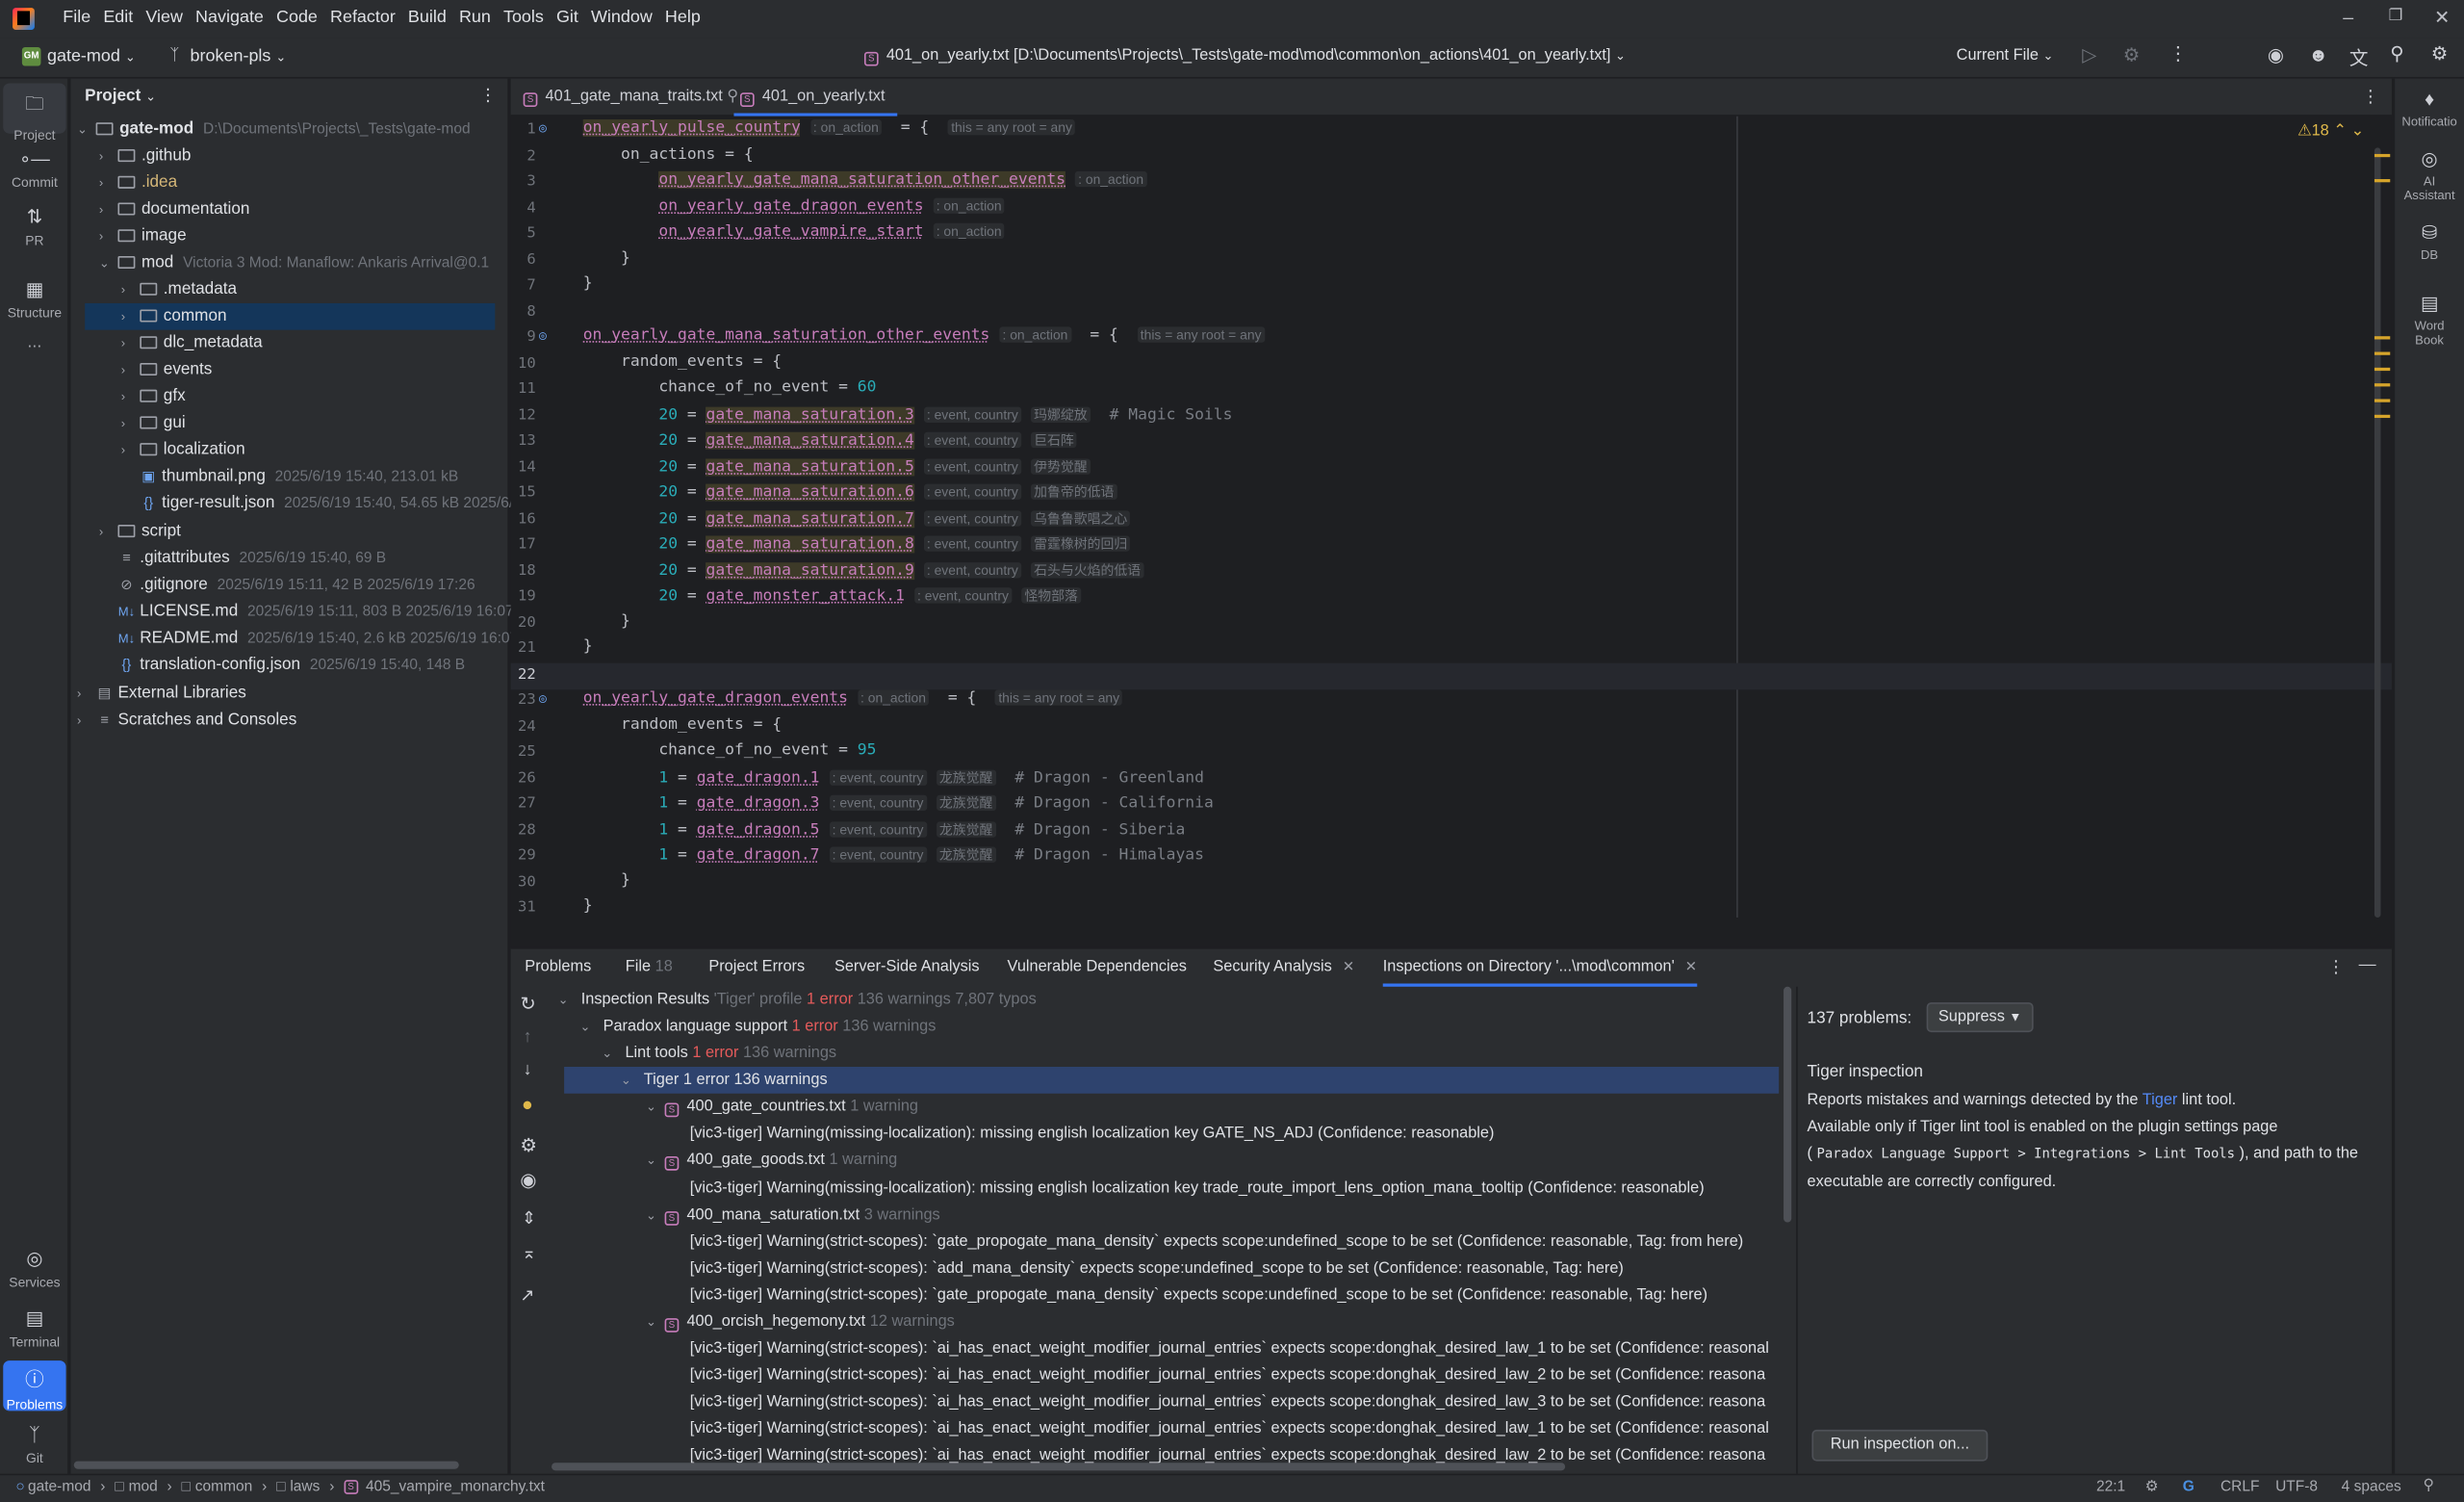  What do you see at coordinates (2429, 241) in the screenshot?
I see `database-tool-button: ⛁ DB` at bounding box center [2429, 241].